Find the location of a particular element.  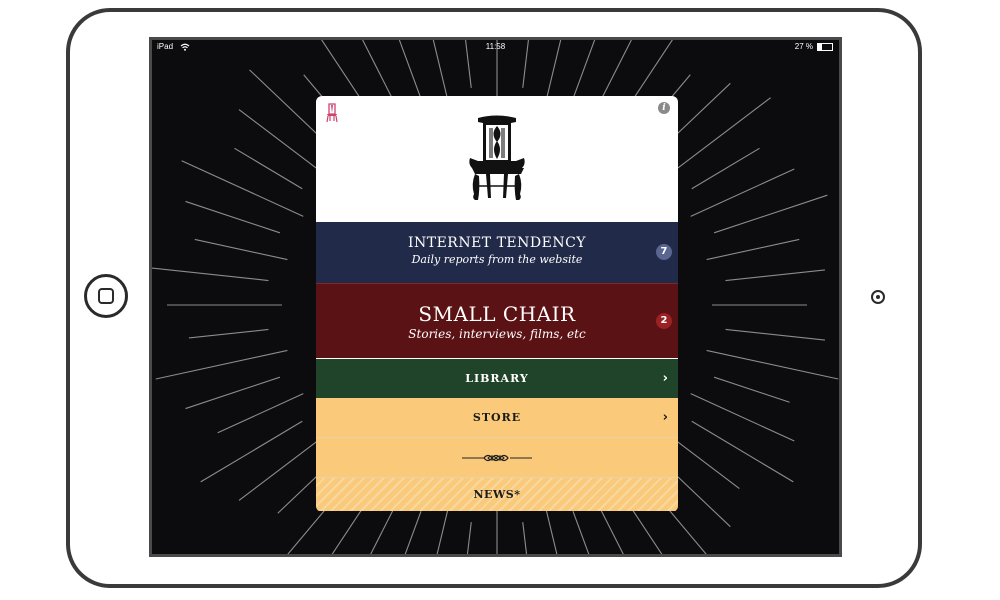

home-button is located at coordinates (106, 296).